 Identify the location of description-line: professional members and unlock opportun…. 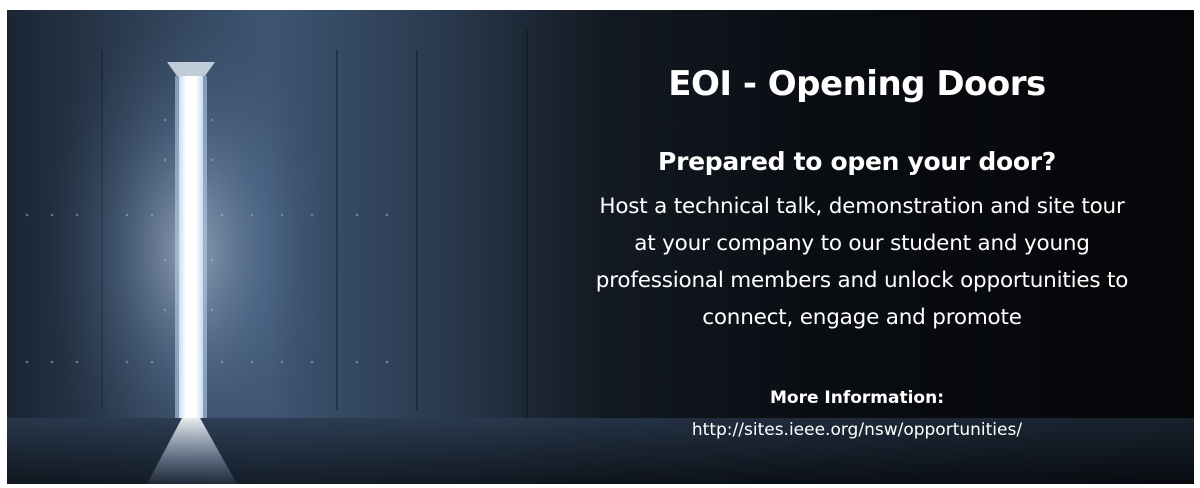
(862, 280).